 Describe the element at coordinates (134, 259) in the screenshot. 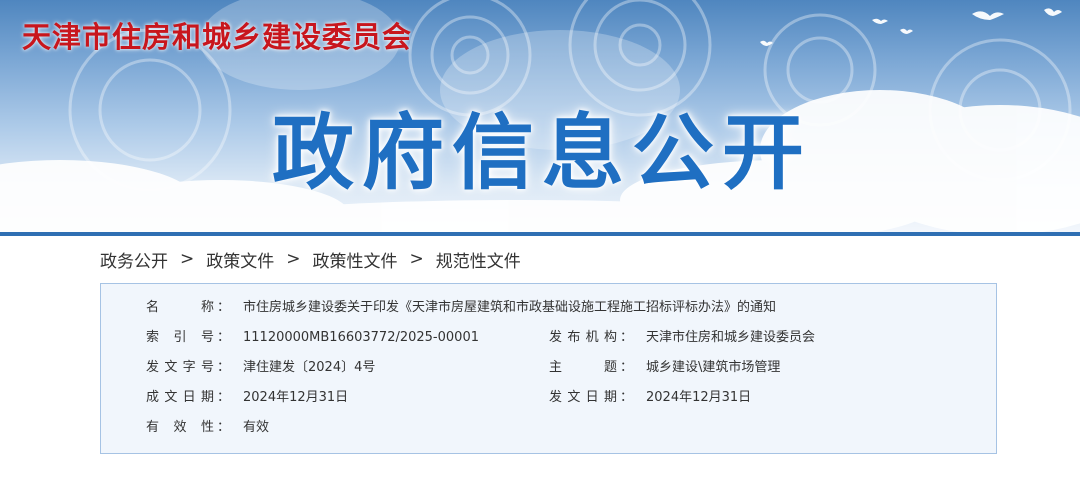

I see `breadcrumb-item-gov-affairs: 政务公开` at that location.